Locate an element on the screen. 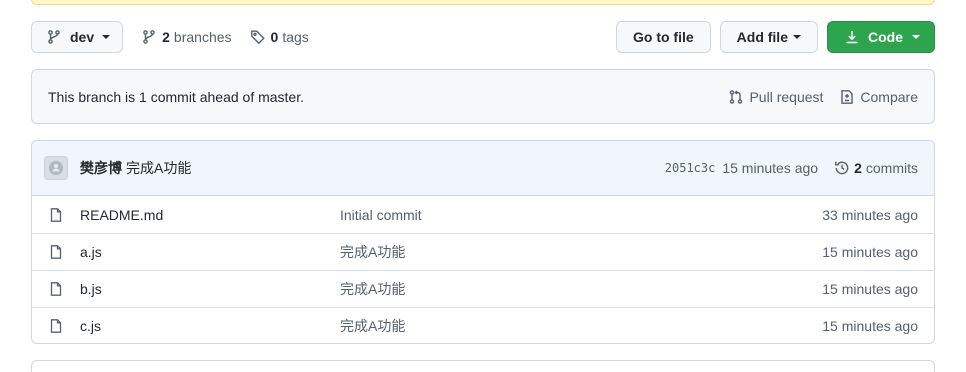 This screenshot has height=372, width=966. table-row: a.js 完成A功能 15 minutes ago is located at coordinates (483, 251).